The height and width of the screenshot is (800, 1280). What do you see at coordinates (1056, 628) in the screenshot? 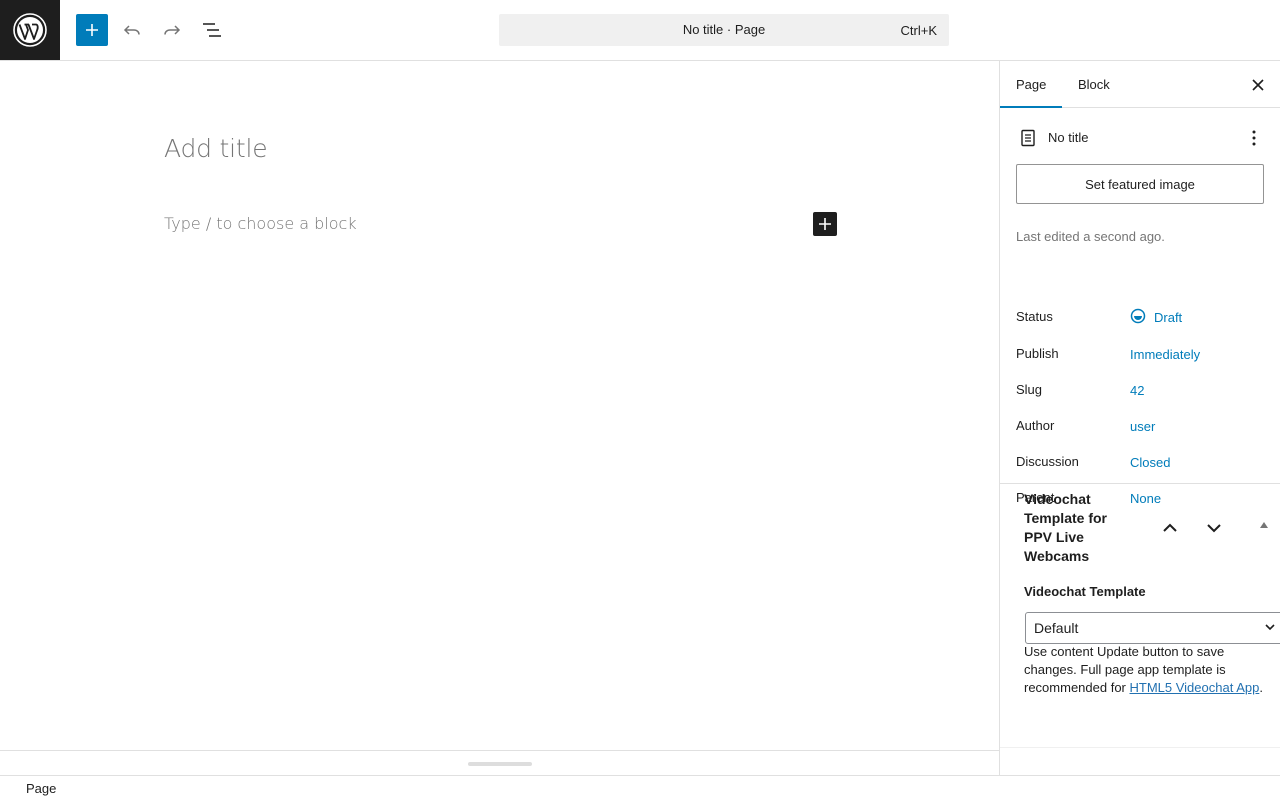
I see `template-select-value: Default` at bounding box center [1056, 628].